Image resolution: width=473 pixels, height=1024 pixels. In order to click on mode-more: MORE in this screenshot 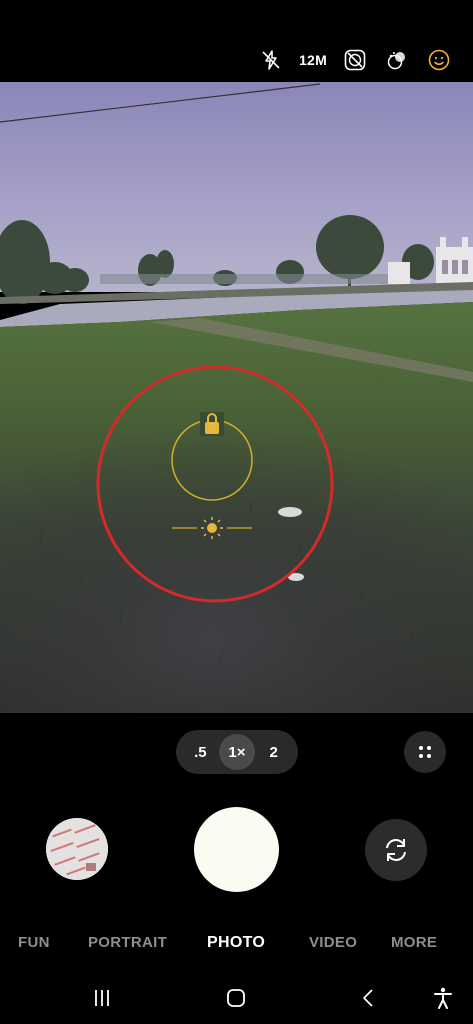, I will do `click(414, 942)`.